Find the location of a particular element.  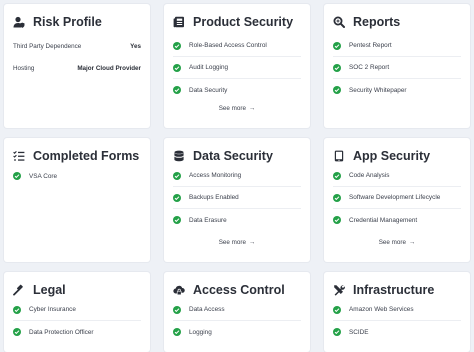

list-item: Data Access is located at coordinates (237, 310).